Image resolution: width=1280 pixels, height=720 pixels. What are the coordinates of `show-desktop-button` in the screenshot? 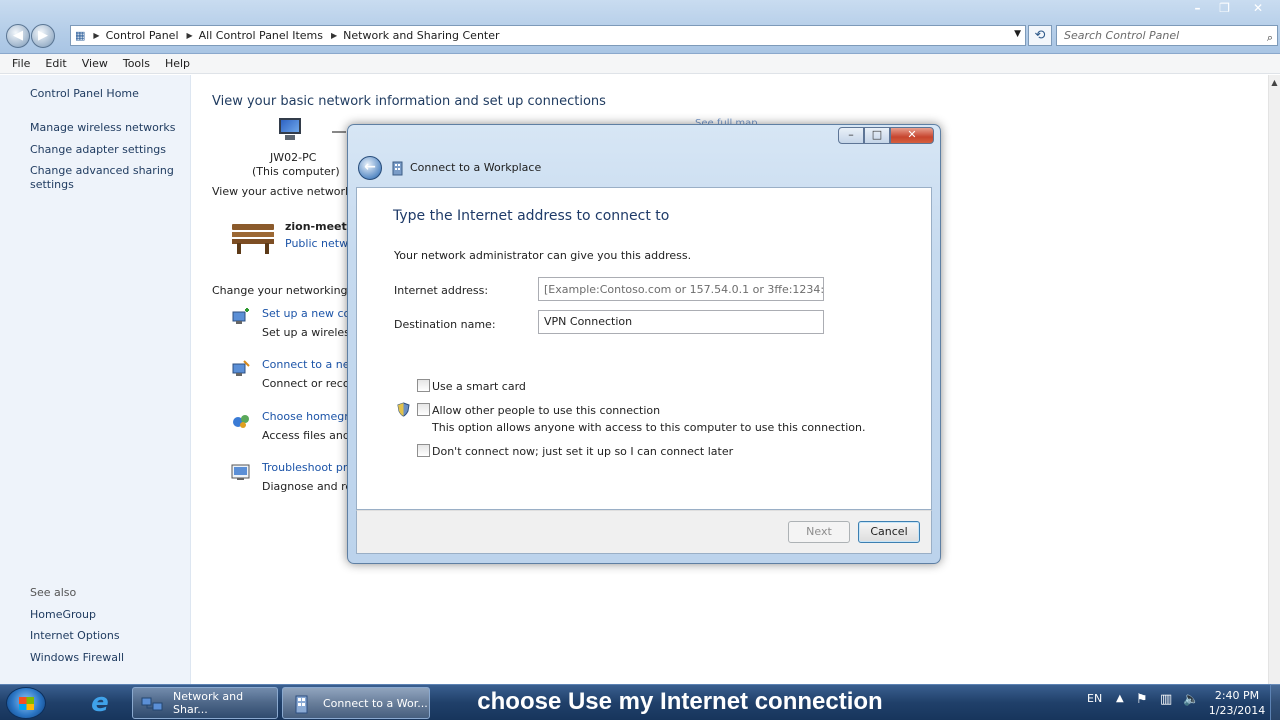 It's located at (1275, 702).